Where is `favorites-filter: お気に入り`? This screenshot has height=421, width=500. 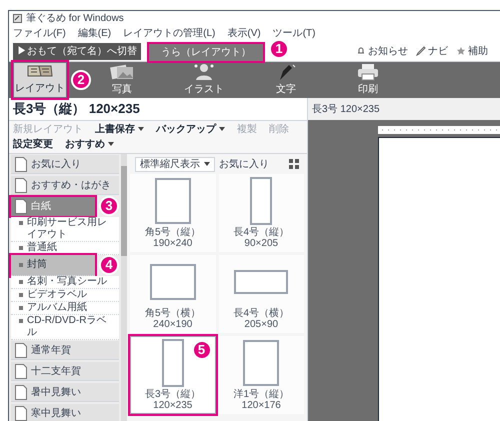
favorites-filter: お気に入り is located at coordinates (244, 164).